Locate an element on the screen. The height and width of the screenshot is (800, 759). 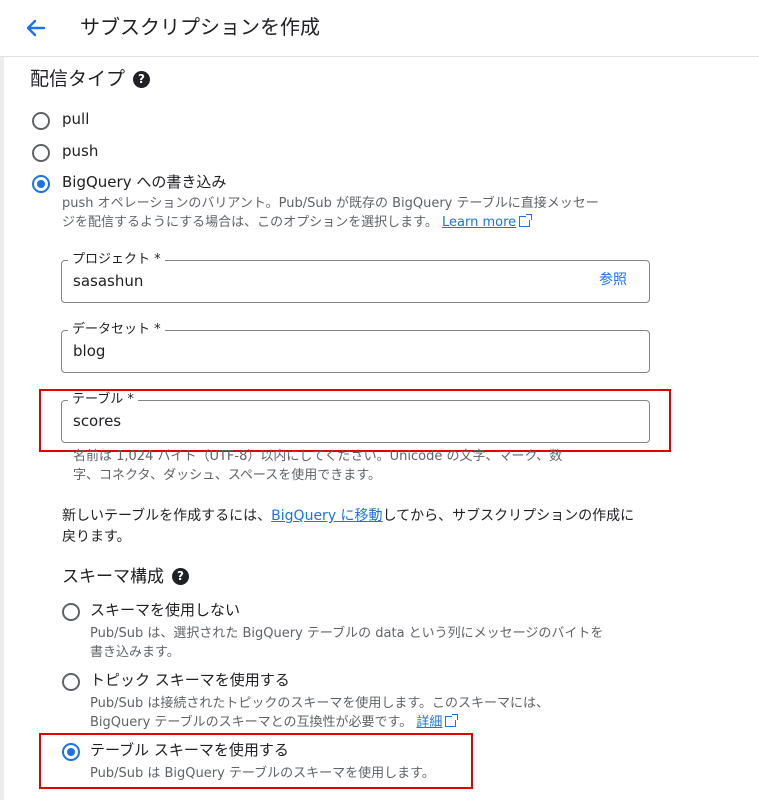
browse-project-button: 参照 is located at coordinates (613, 280).